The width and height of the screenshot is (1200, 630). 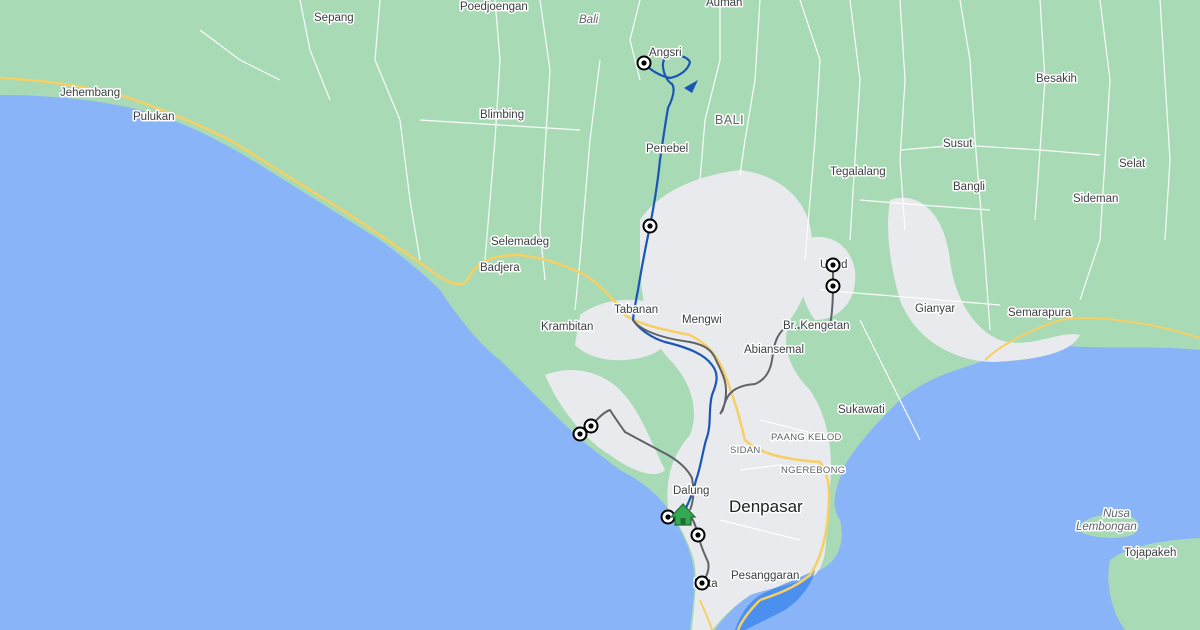 I want to click on label-sideman: Sideman, so click(x=1095, y=199).